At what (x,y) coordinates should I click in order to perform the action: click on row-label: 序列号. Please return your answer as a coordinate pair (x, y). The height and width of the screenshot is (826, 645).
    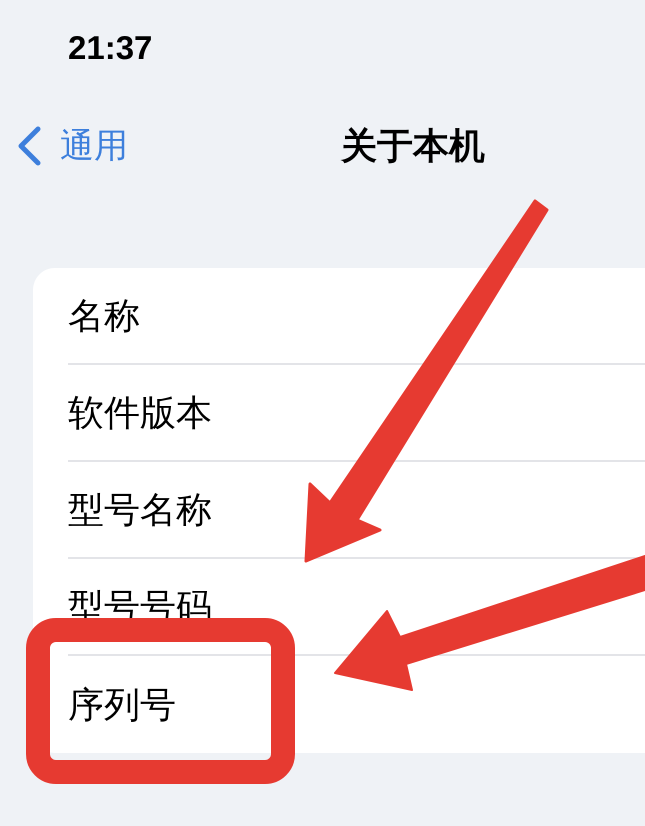
    Looking at the image, I should click on (122, 704).